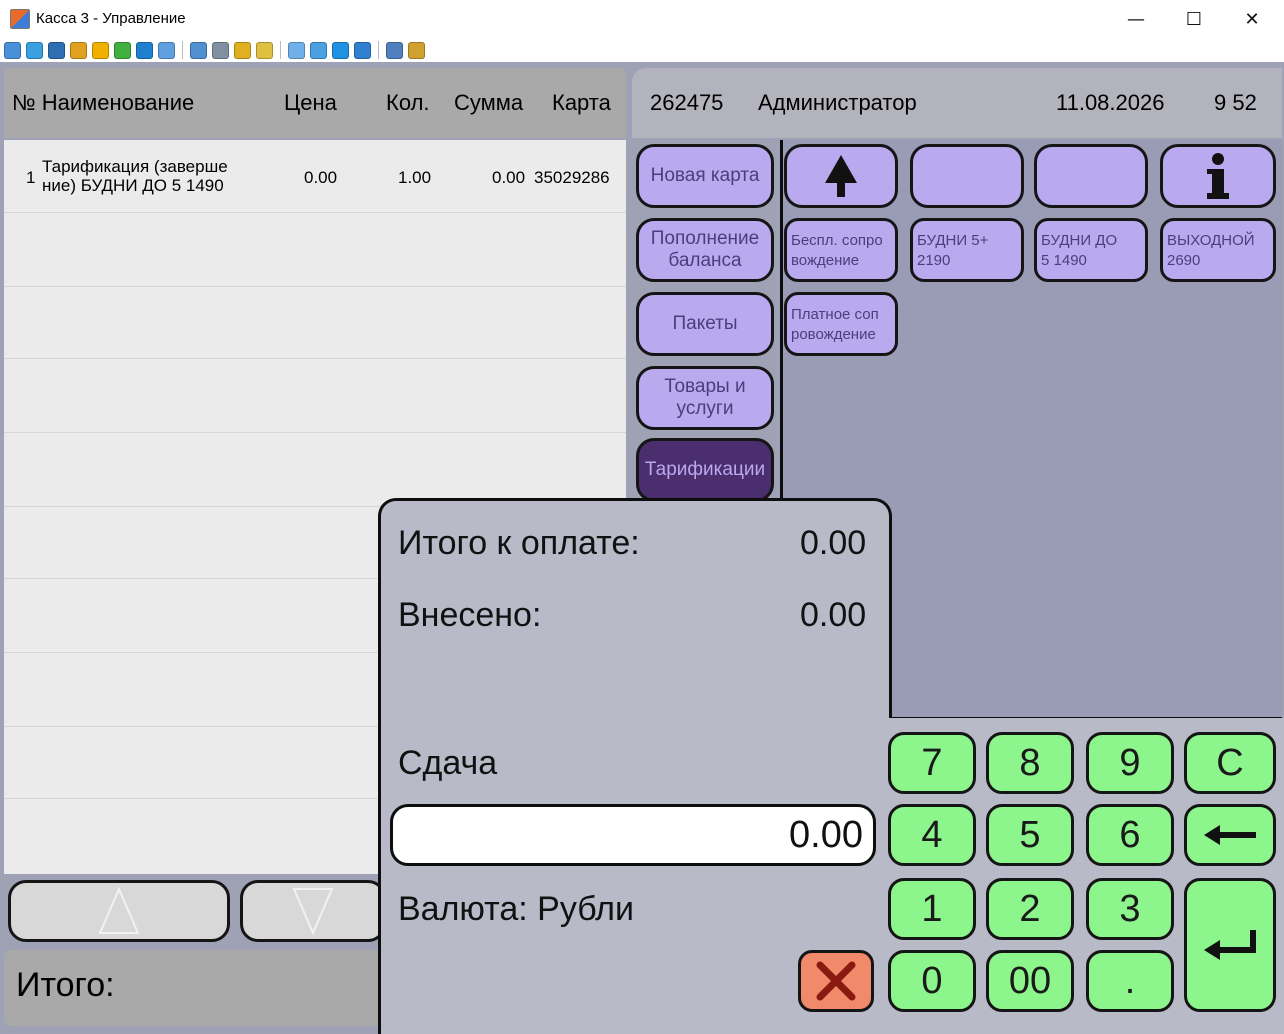  What do you see at coordinates (448, 763) in the screenshot?
I see `change-label: Сдача` at bounding box center [448, 763].